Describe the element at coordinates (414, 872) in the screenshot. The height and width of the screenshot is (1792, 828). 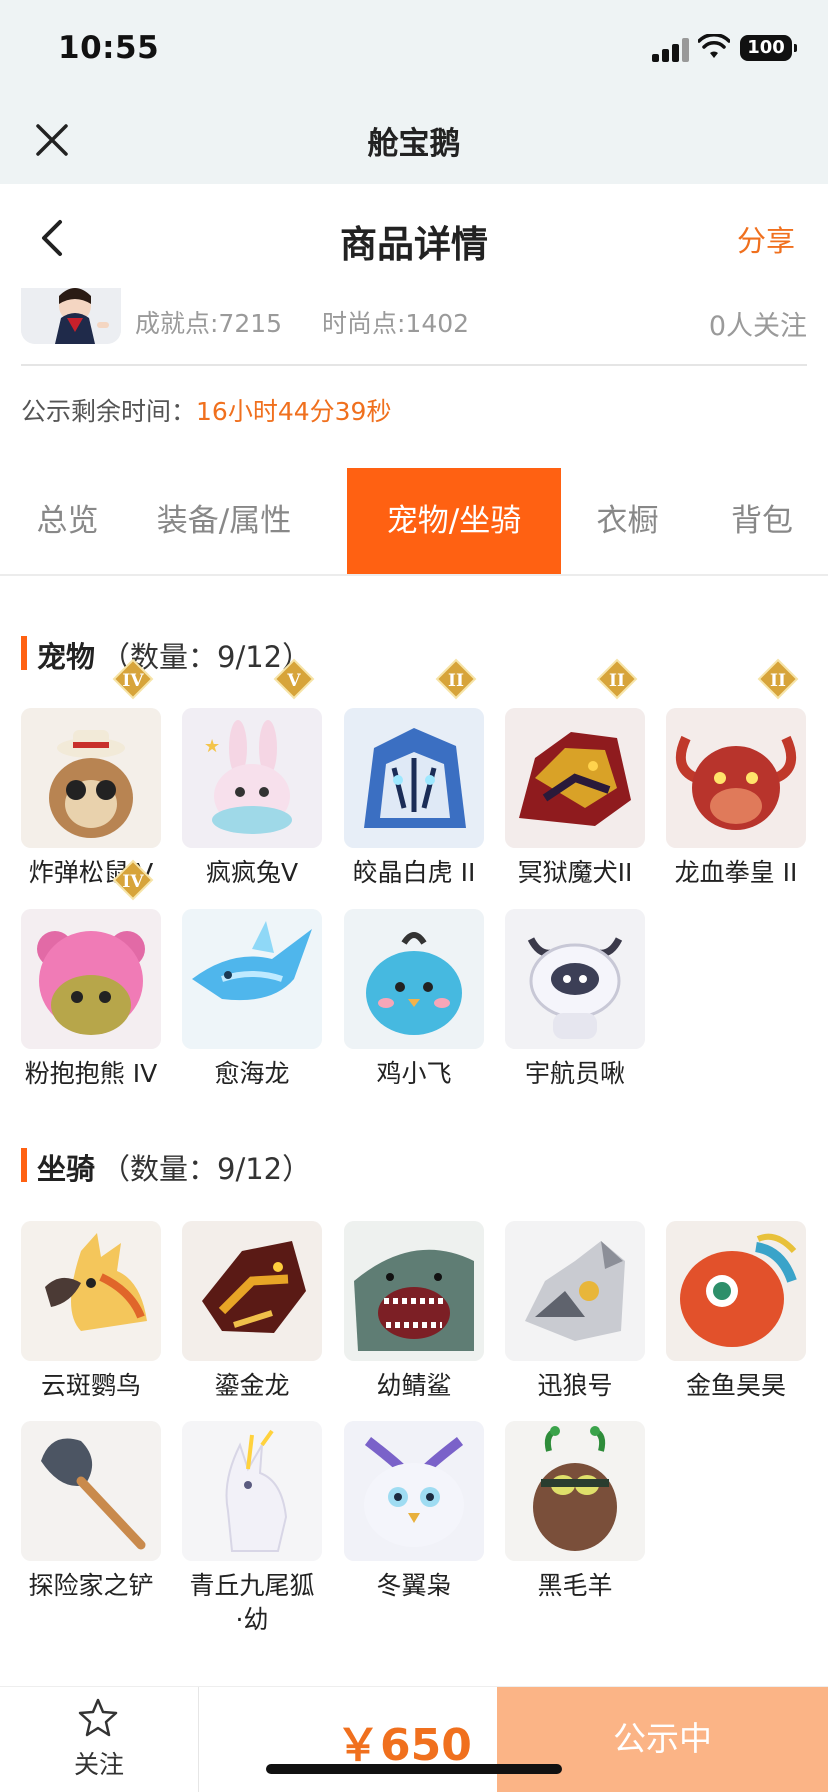
I see `pet-name: 皎晶白虎 II` at that location.